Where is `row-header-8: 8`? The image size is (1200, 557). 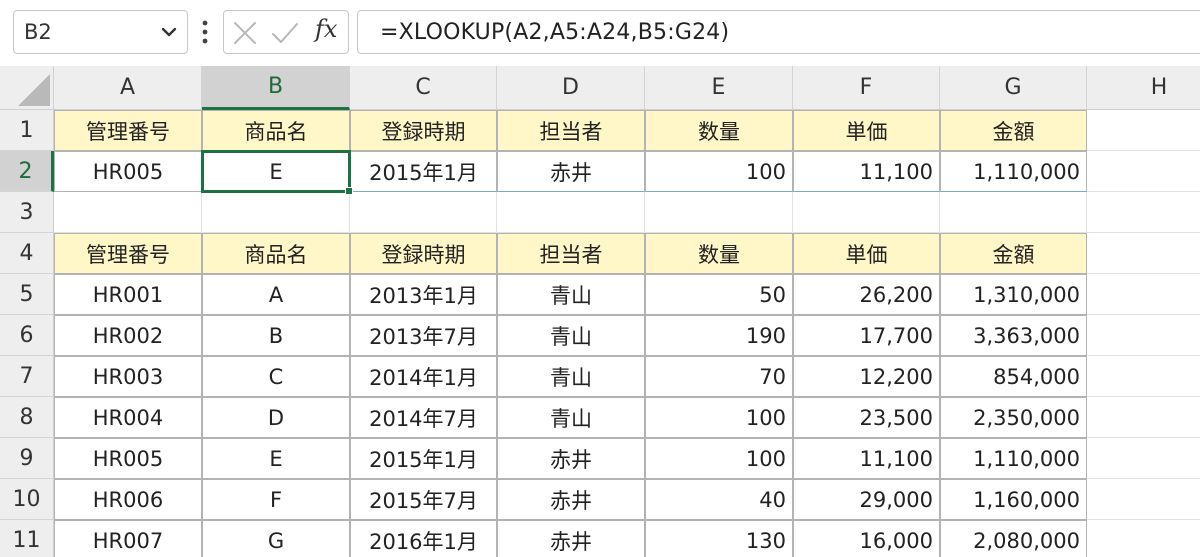 row-header-8: 8 is located at coordinates (27, 417).